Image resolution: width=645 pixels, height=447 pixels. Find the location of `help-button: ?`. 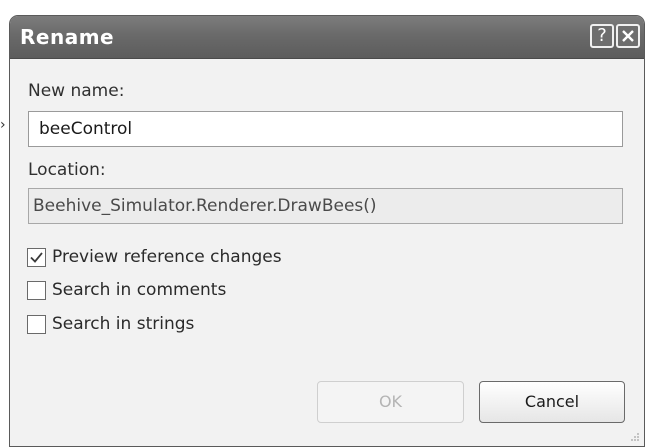

help-button: ? is located at coordinates (602, 36).